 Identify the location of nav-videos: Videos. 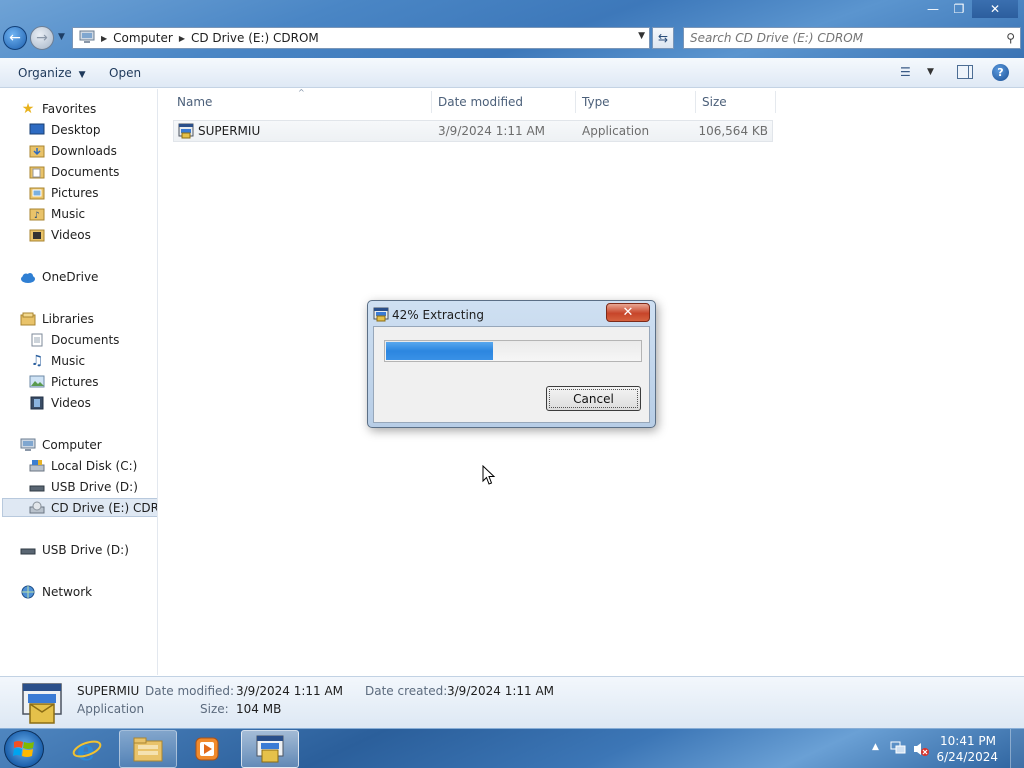
(60, 234).